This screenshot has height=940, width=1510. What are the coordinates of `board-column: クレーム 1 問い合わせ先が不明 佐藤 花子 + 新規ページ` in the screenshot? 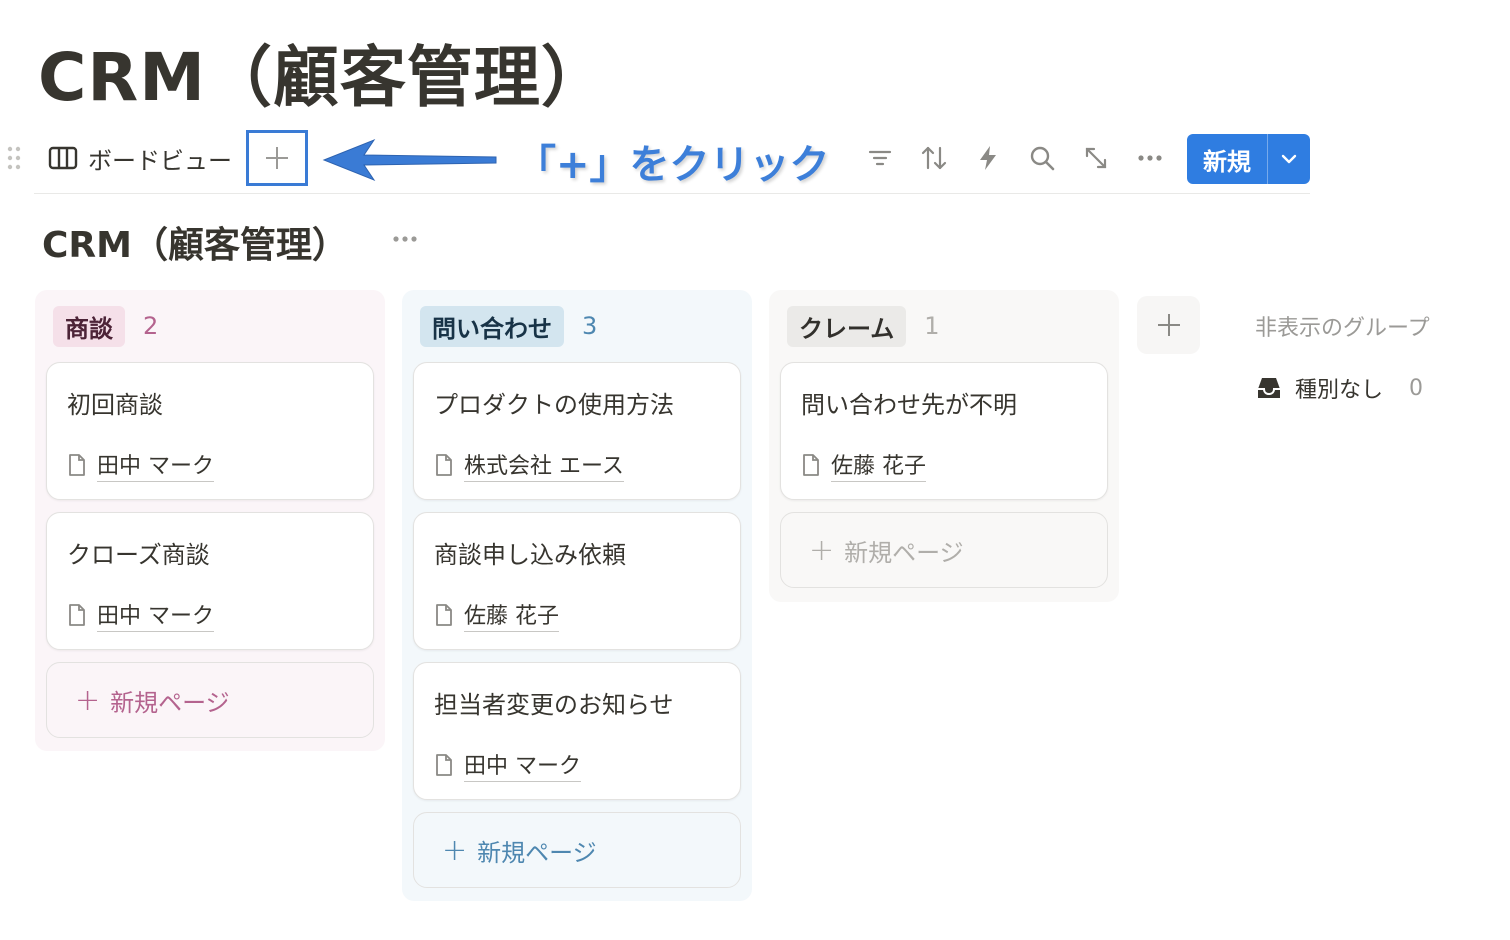 It's located at (944, 446).